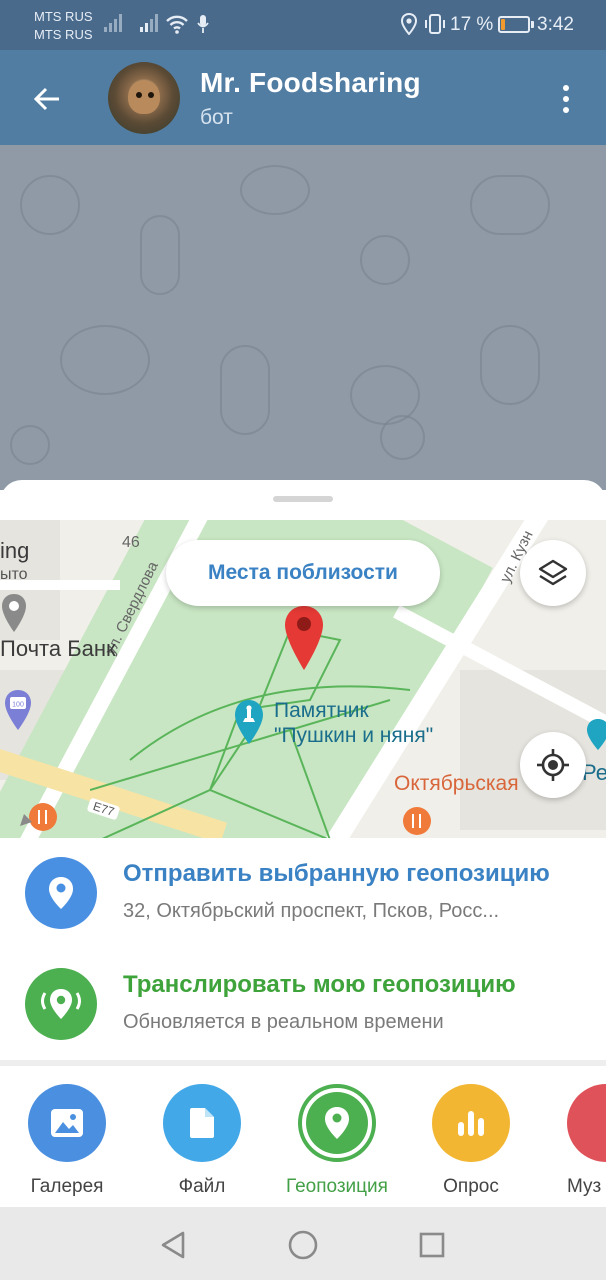  What do you see at coordinates (303, 25) in the screenshot?
I see `status-bar: MTS RUS MTS RUS 17 % 3:42` at bounding box center [303, 25].